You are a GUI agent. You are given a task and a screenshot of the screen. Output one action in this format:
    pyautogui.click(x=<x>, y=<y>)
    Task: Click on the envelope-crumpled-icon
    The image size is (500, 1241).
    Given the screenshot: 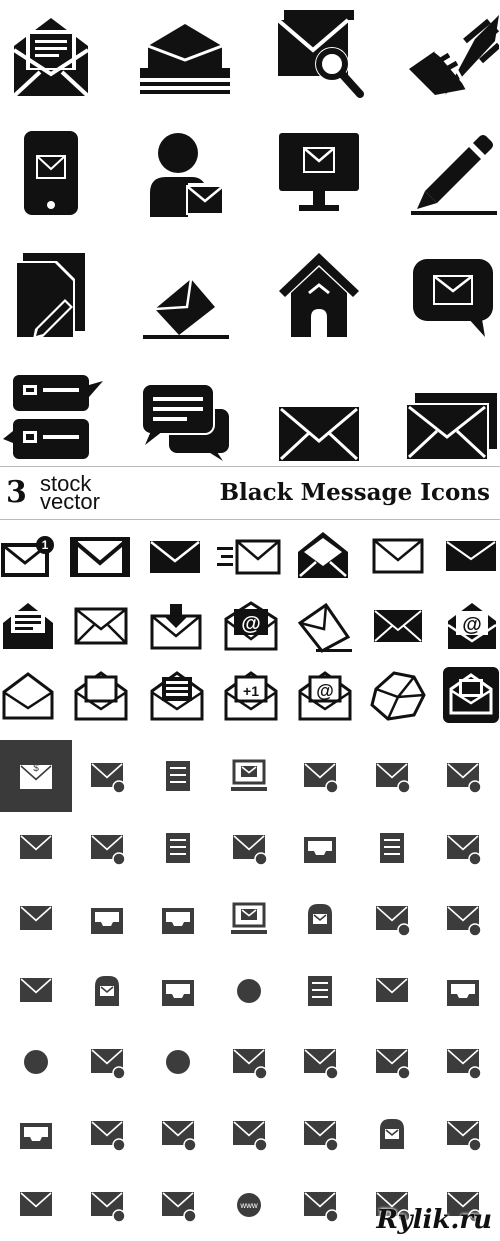 What is the action you would take?
    pyautogui.click(x=398, y=695)
    